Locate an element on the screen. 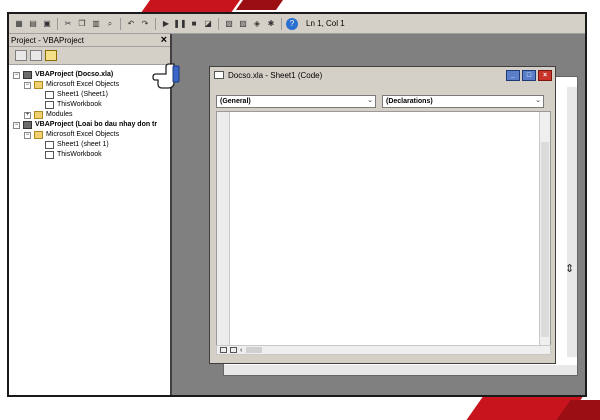  procedure-combo: (Declarations) ⌄ is located at coordinates (463, 101).